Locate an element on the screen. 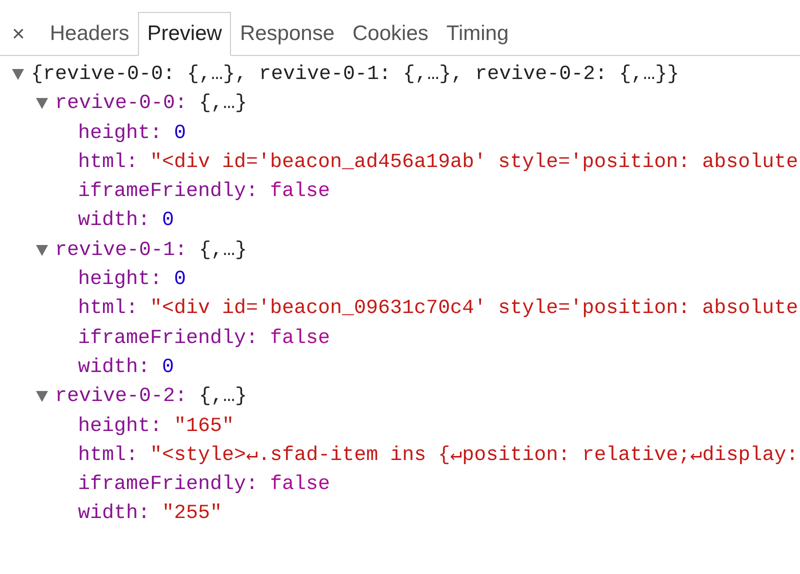  tab: Response is located at coordinates (287, 33).